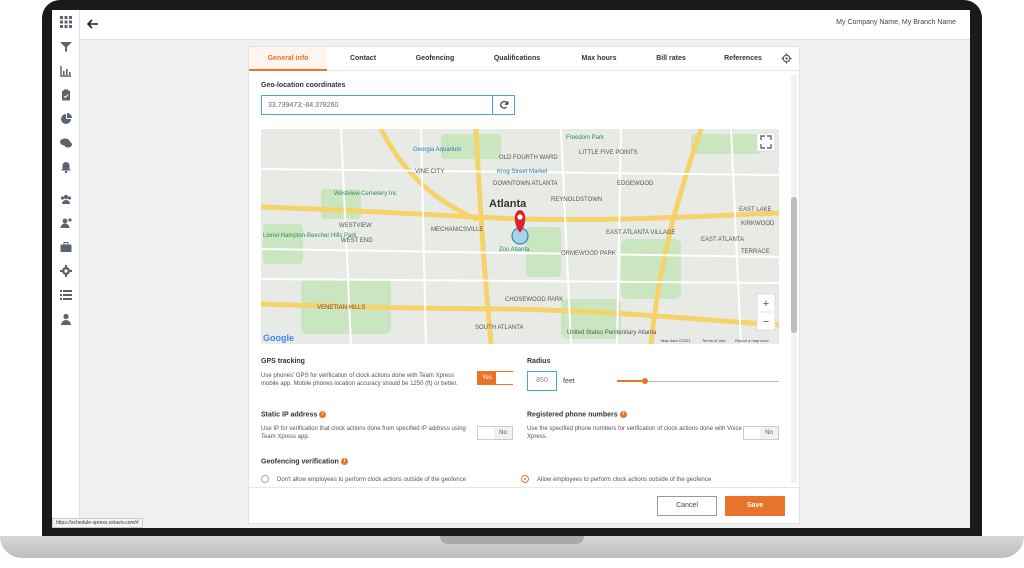 The image size is (1024, 568). What do you see at coordinates (66, 95) in the screenshot?
I see `clipboard-icon` at bounding box center [66, 95].